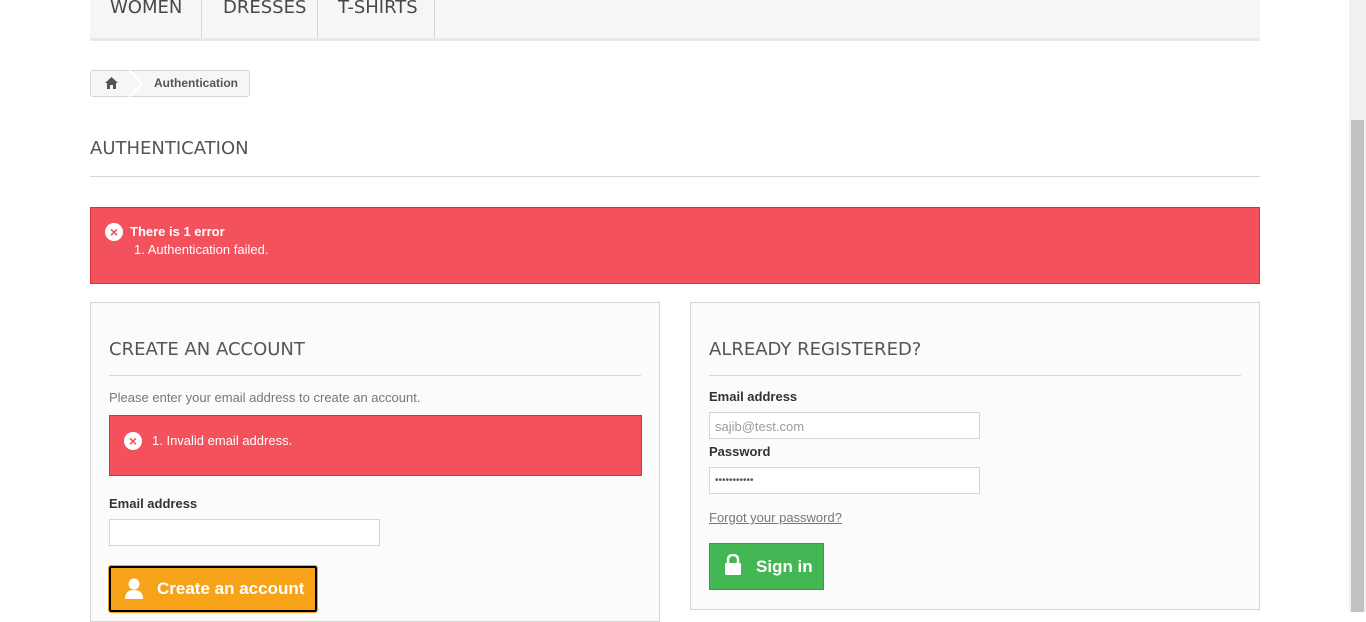 The width and height of the screenshot is (1366, 622). What do you see at coordinates (740, 451) in the screenshot?
I see `password-label: Password` at bounding box center [740, 451].